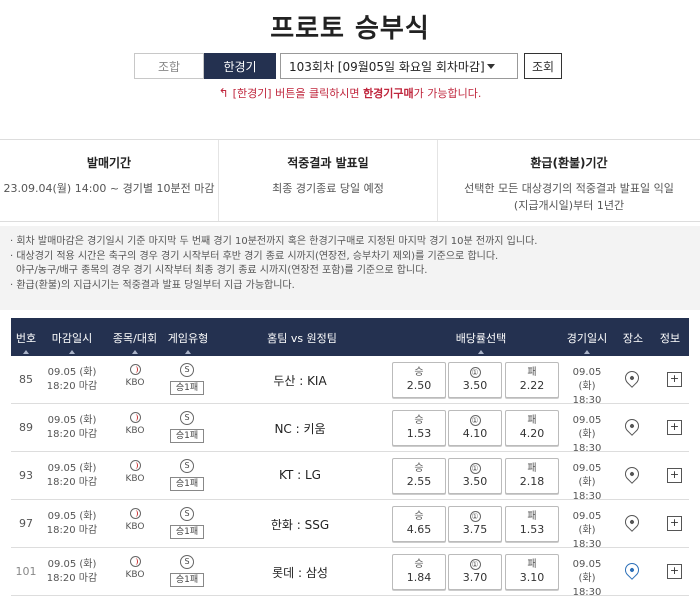 Image resolution: width=700 pixels, height=598 pixels. What do you see at coordinates (475, 524) in the screenshot?
I see `odds-draw-button: ① 3.75` at bounding box center [475, 524].